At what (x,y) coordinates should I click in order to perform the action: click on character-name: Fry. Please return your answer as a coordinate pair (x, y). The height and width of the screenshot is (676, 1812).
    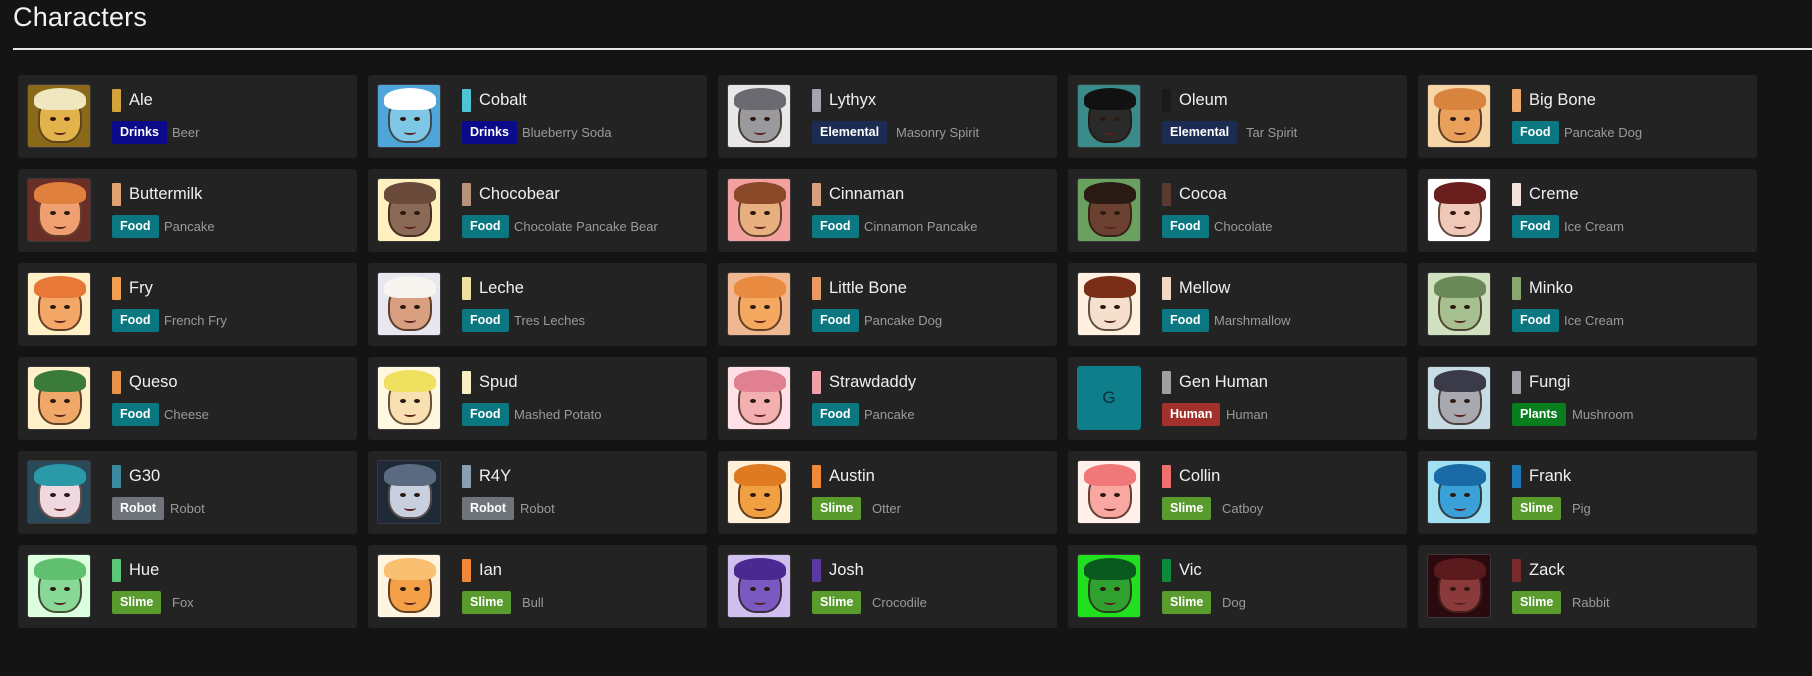
    Looking at the image, I should click on (141, 288).